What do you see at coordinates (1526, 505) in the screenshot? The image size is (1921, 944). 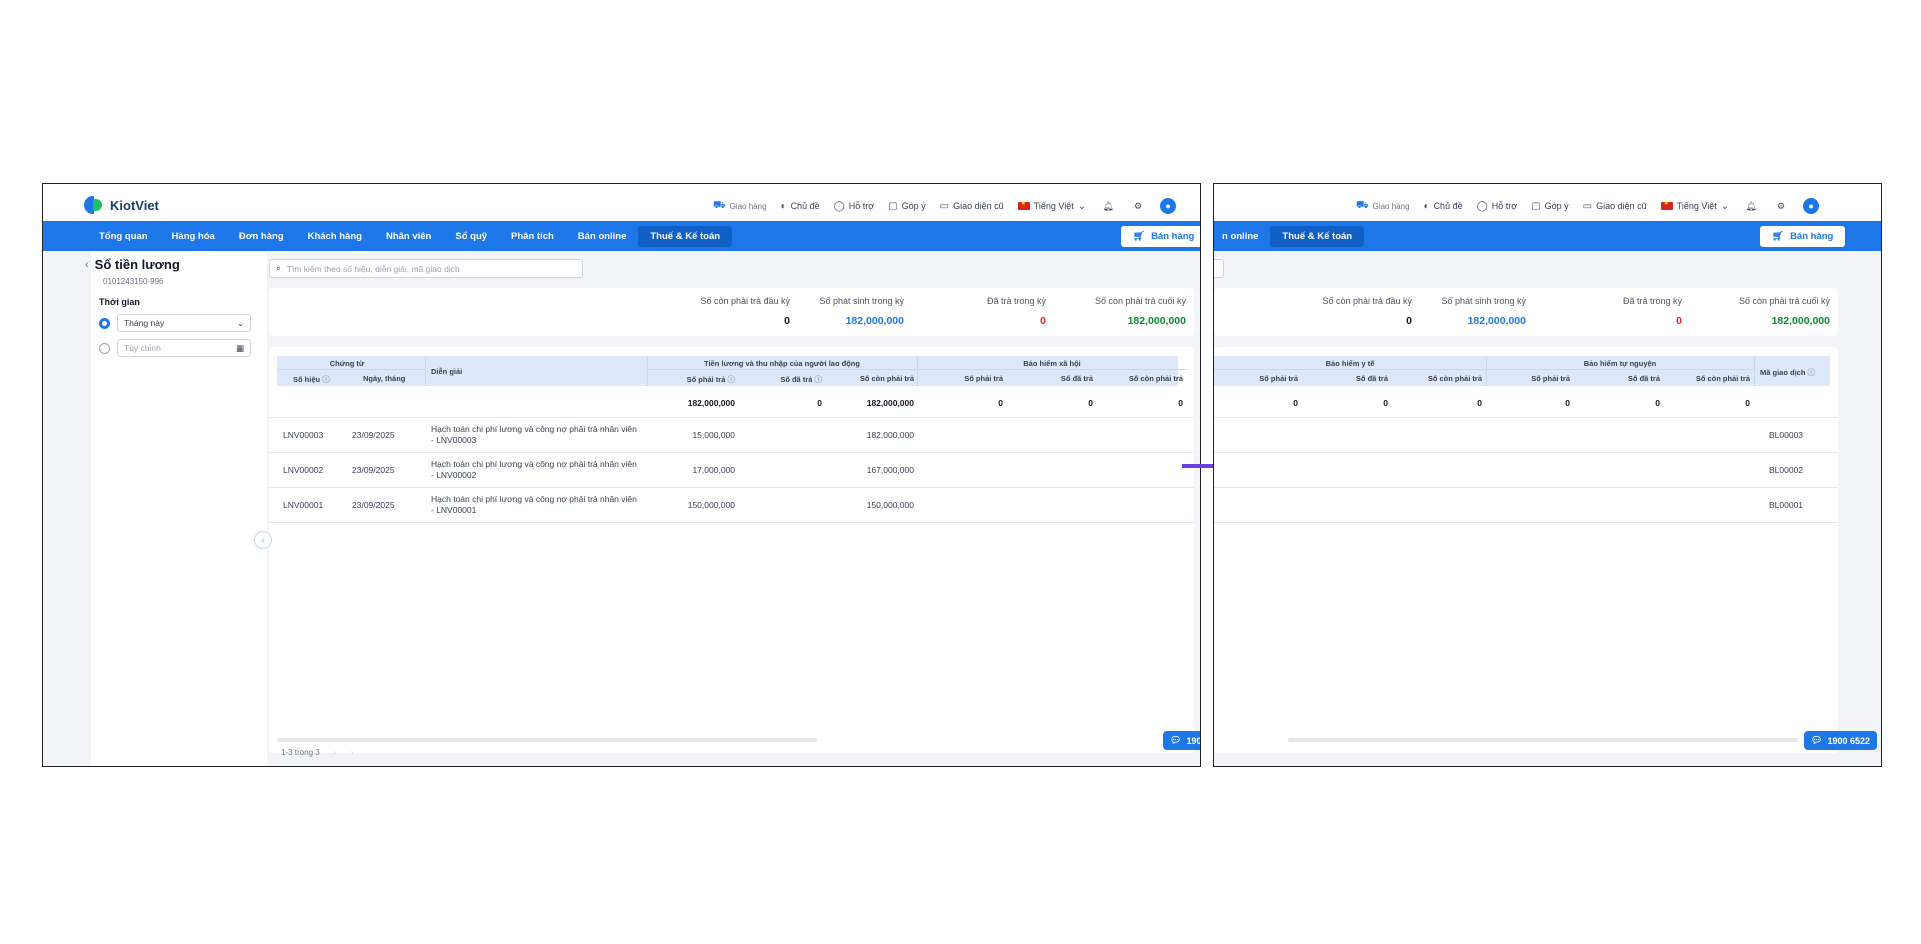 I see `table-row: BL00001` at bounding box center [1526, 505].